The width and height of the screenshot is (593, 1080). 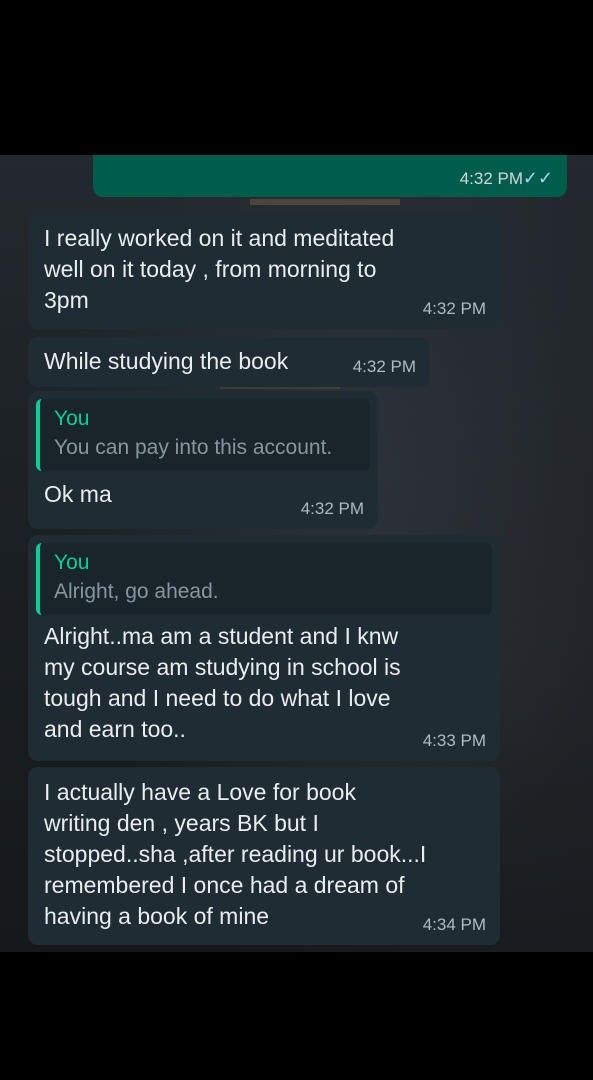 I want to click on message-time: 4:33 PM, so click(x=454, y=740).